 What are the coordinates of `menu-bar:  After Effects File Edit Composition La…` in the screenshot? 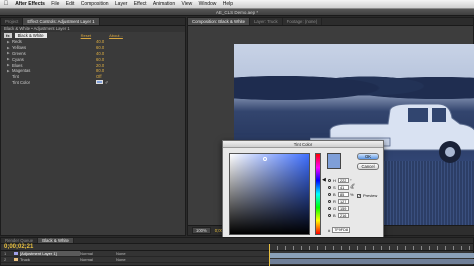 It's located at (237, 4).